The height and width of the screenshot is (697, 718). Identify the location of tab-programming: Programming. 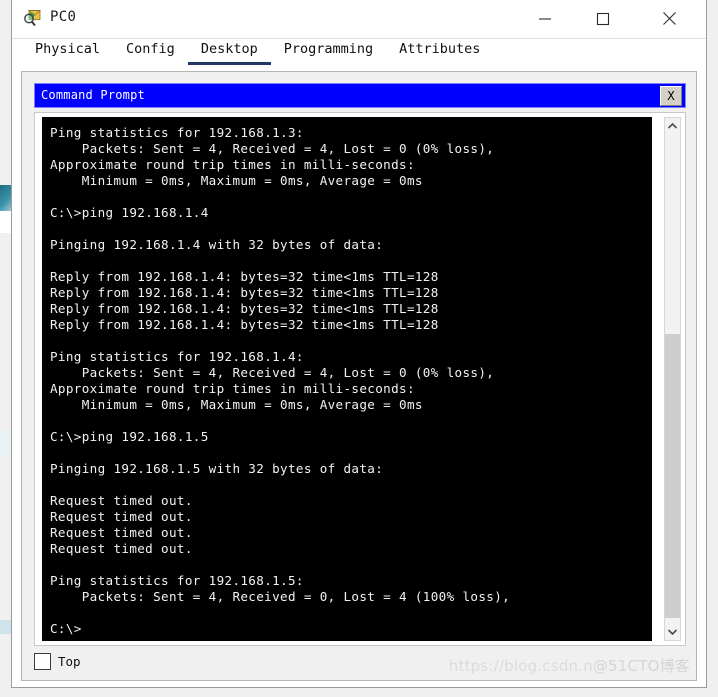
(328, 53).